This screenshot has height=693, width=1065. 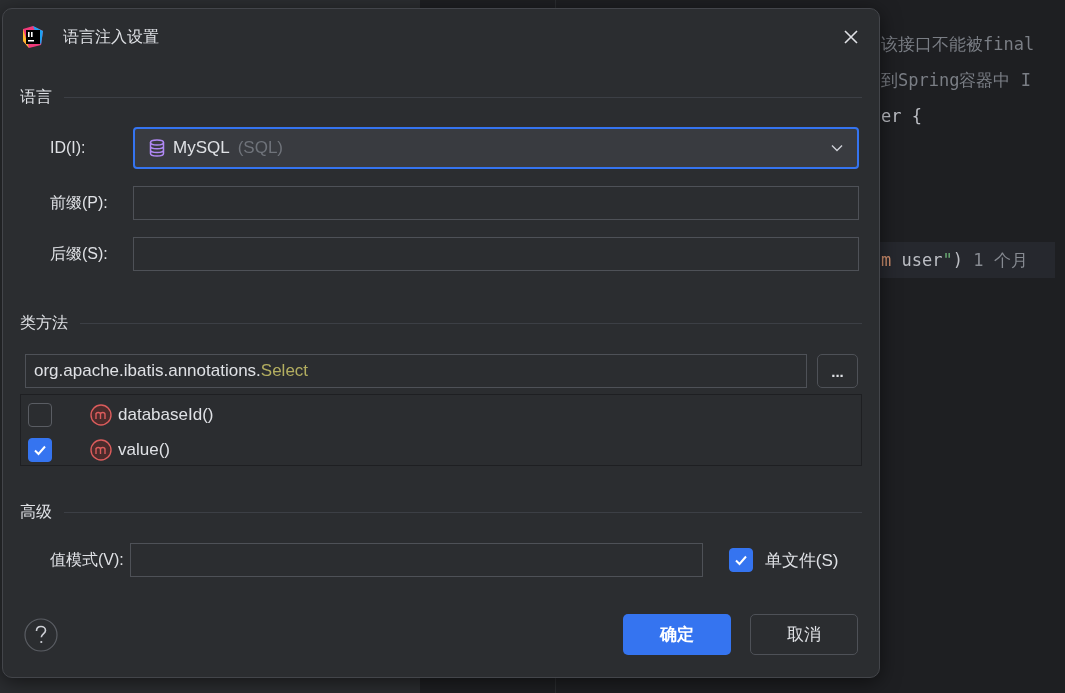 I want to click on app-logo-icon, so click(x=33, y=37).